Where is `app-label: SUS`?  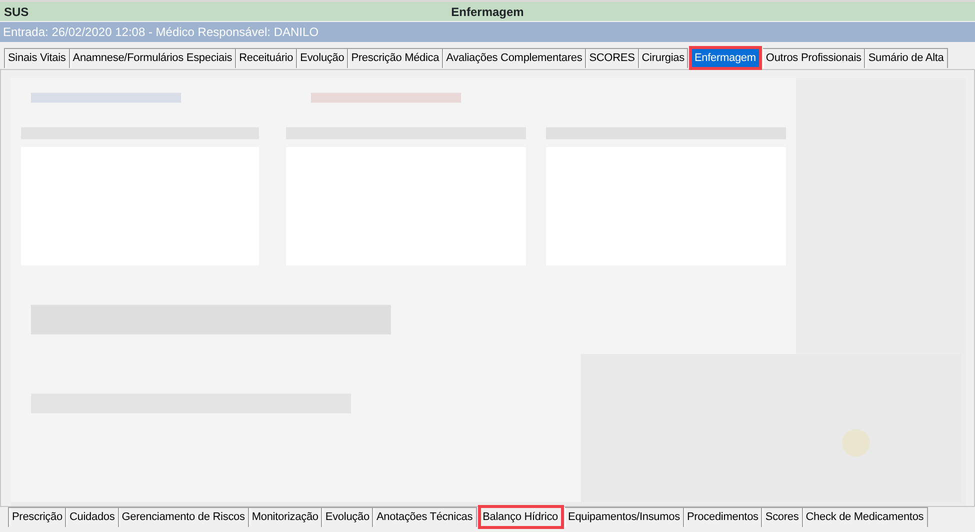
app-label: SUS is located at coordinates (16, 12).